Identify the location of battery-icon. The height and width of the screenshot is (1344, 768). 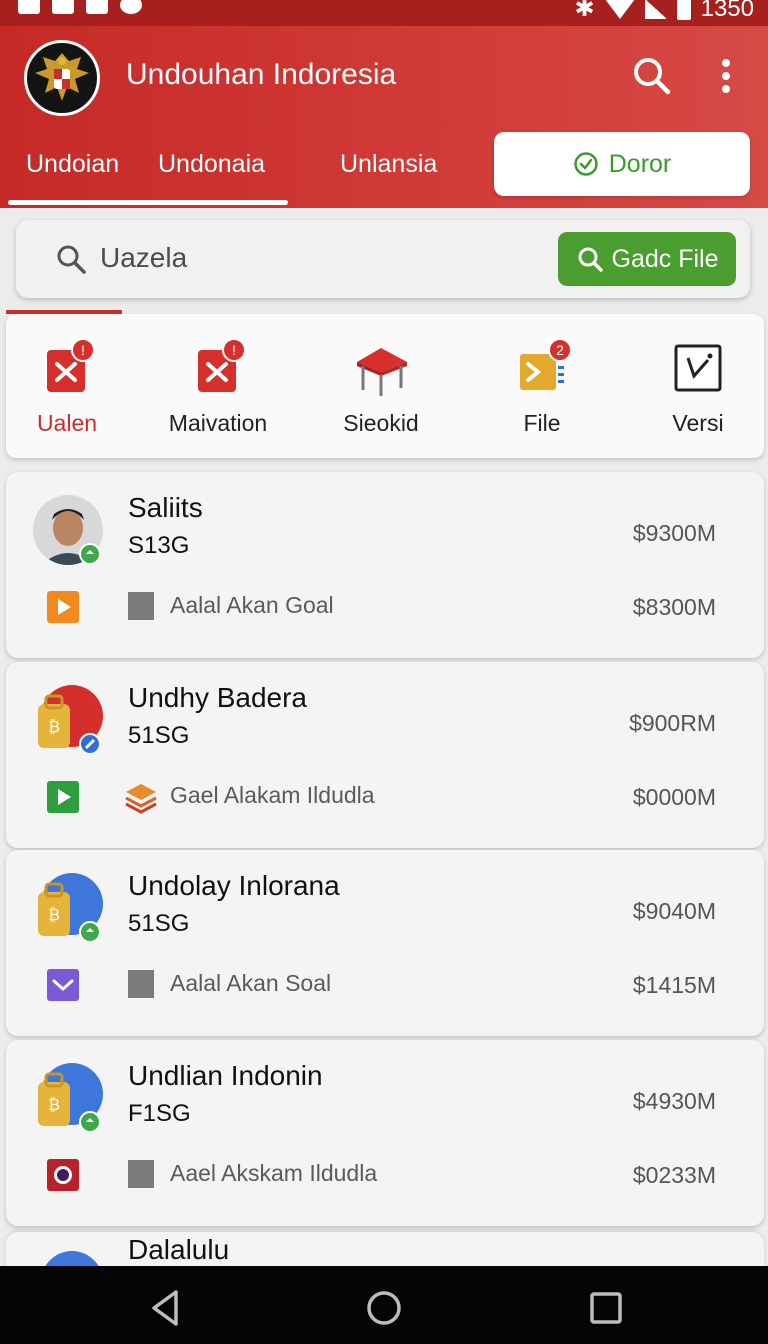
(683, 10).